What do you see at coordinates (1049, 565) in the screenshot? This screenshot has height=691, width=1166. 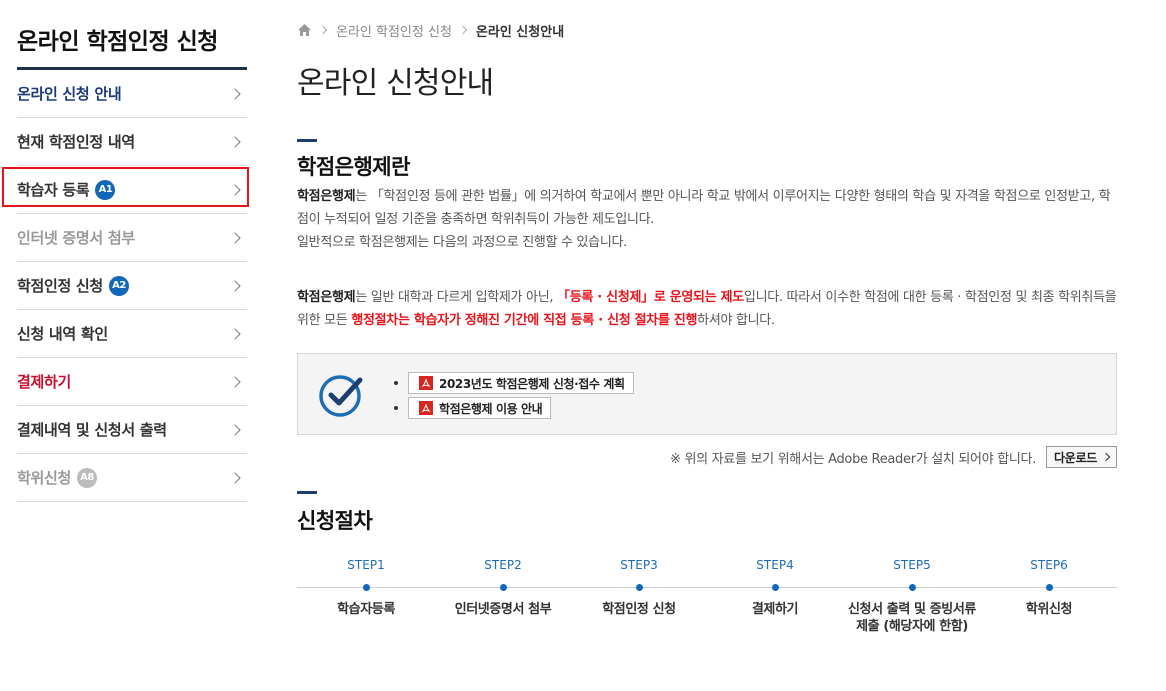 I see `step-number: STEP6` at bounding box center [1049, 565].